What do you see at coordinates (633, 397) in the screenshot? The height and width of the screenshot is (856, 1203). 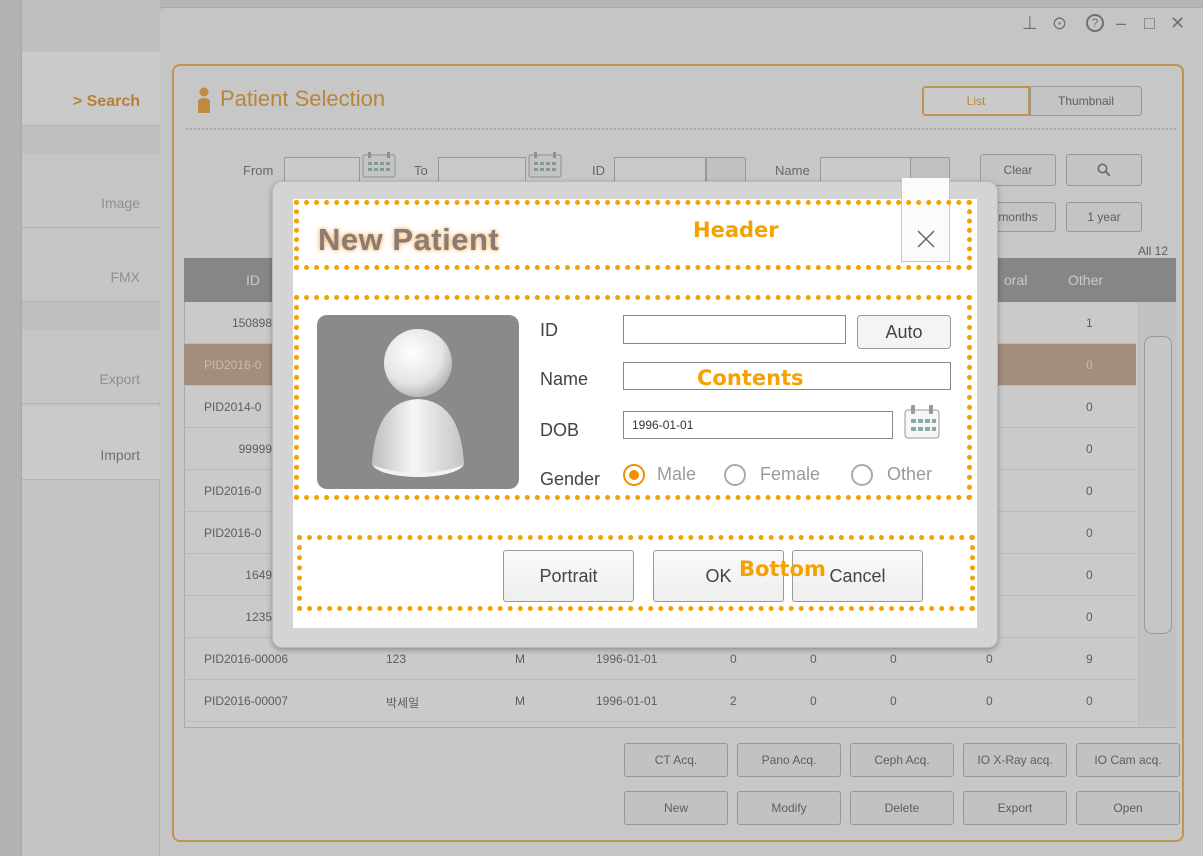 I see `contents-annotation-box` at bounding box center [633, 397].